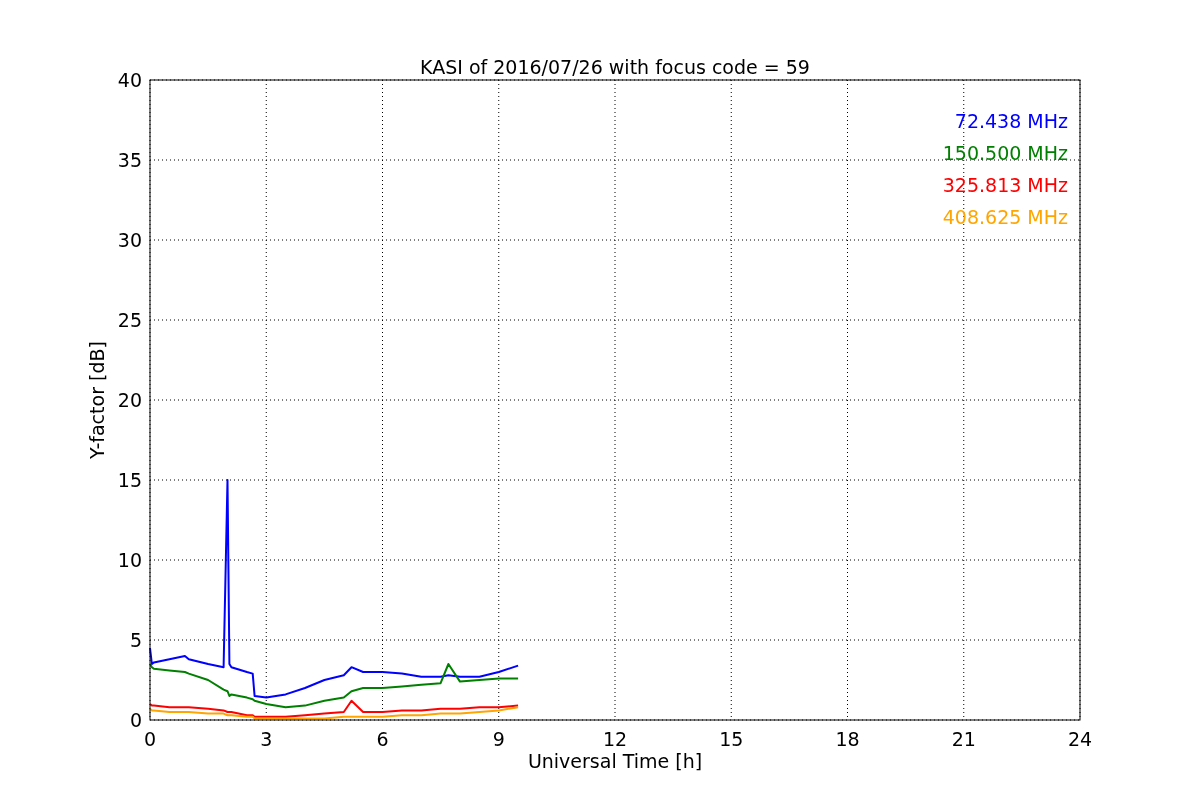 The height and width of the screenshot is (800, 1200). Describe the element at coordinates (129, 480) in the screenshot. I see `y-tick-label: 15` at that location.